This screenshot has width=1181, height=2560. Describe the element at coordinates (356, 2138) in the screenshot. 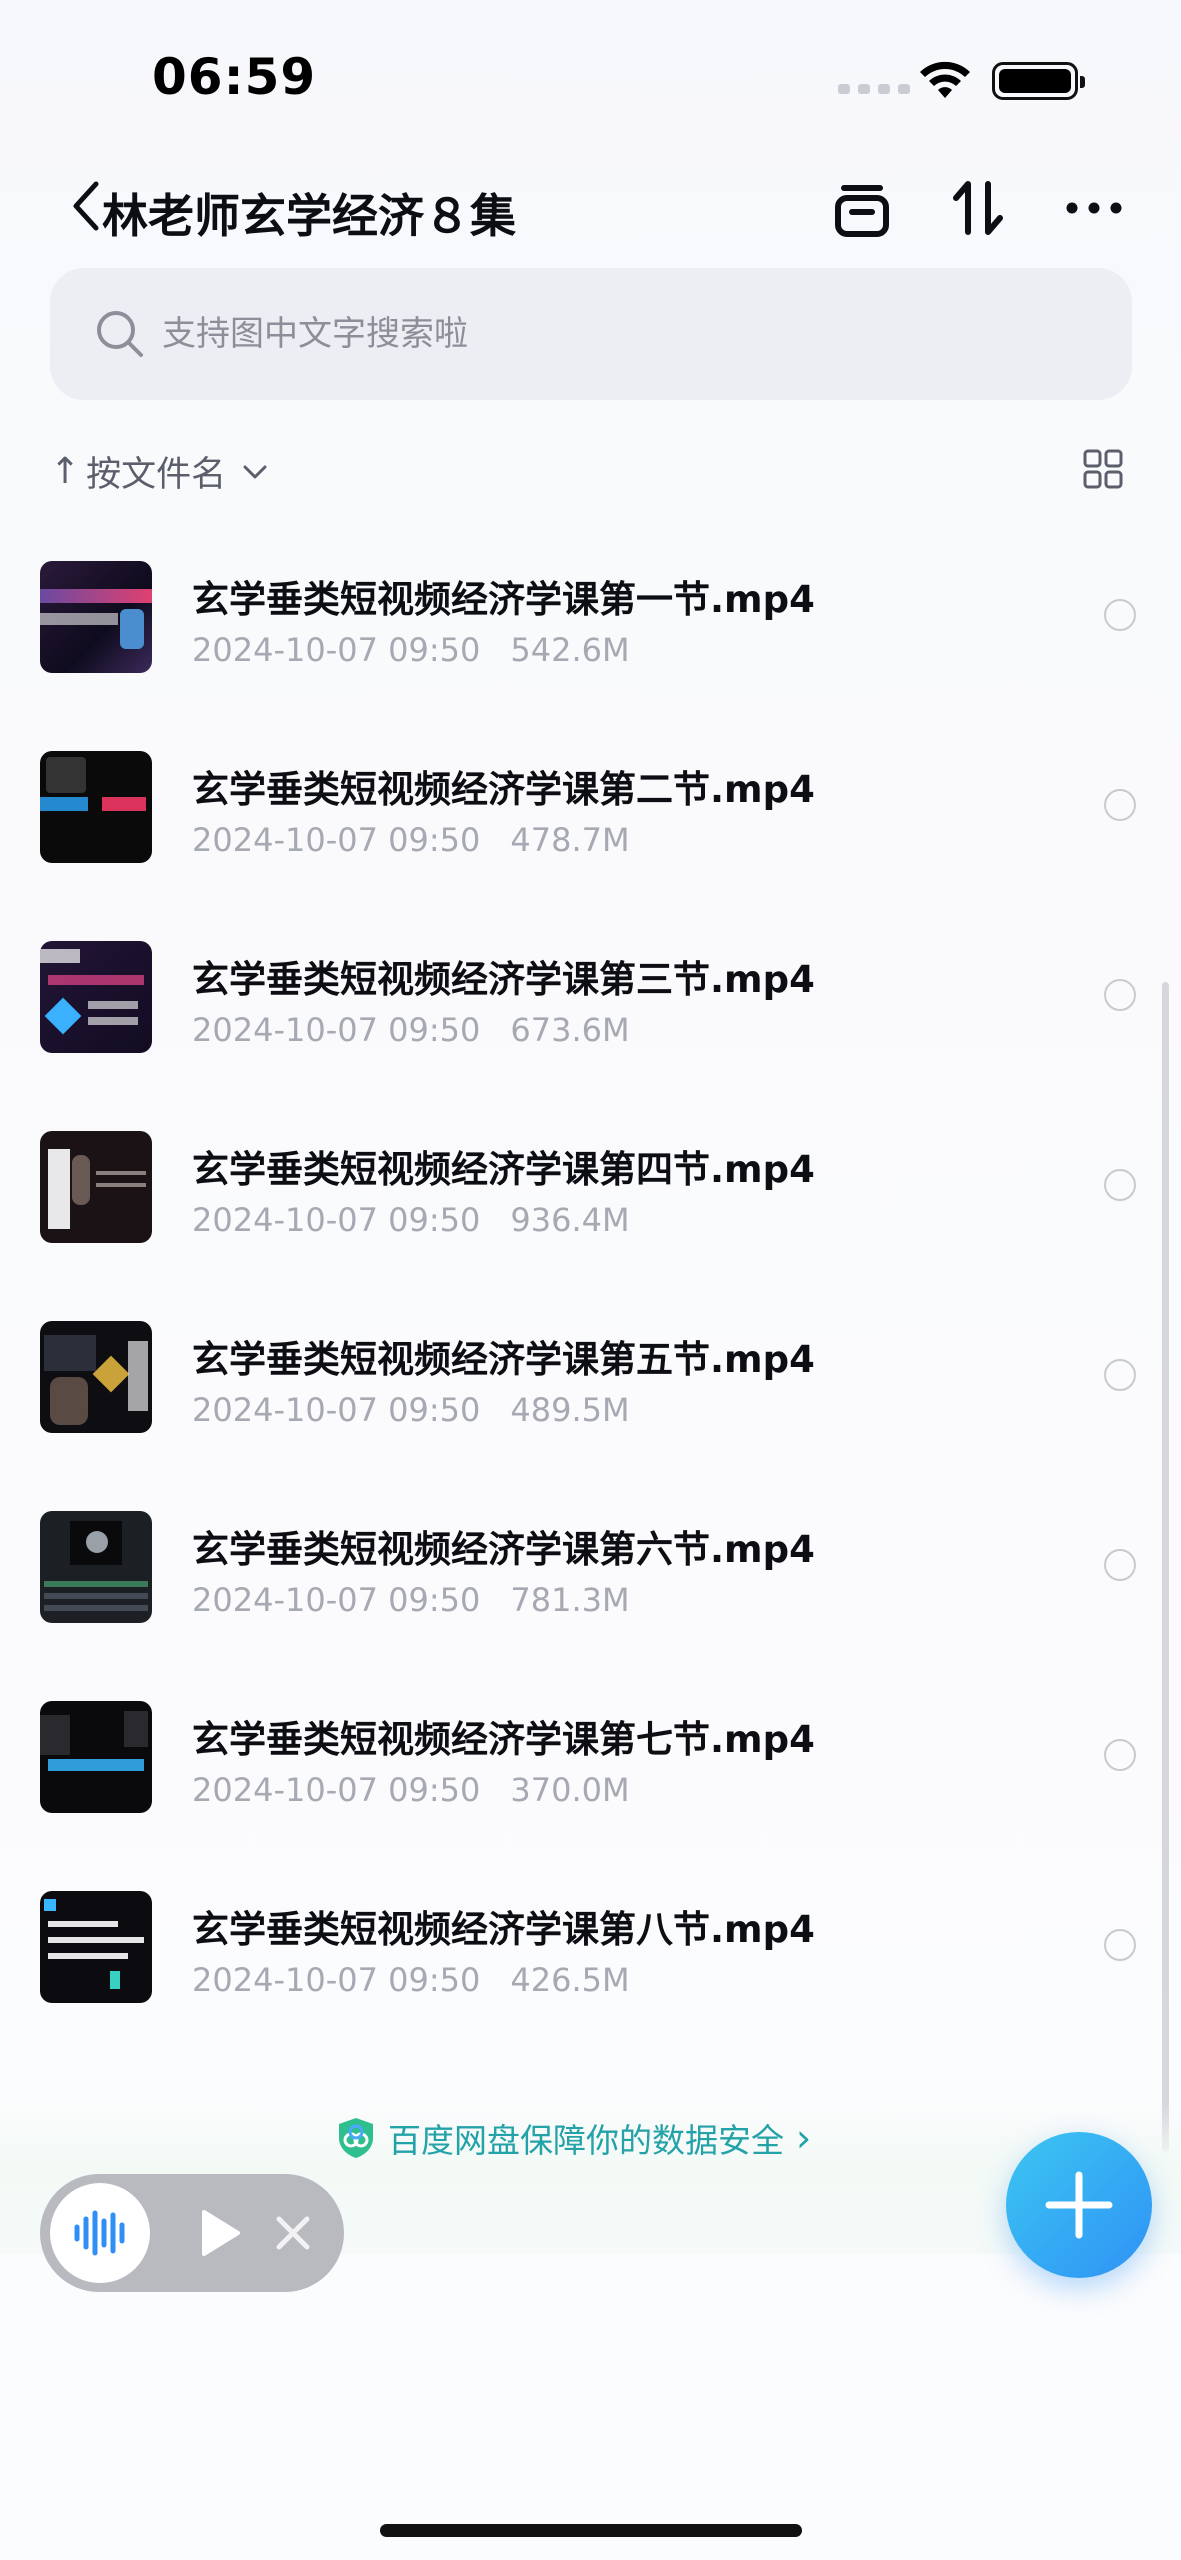

I see `shield-icon` at that location.